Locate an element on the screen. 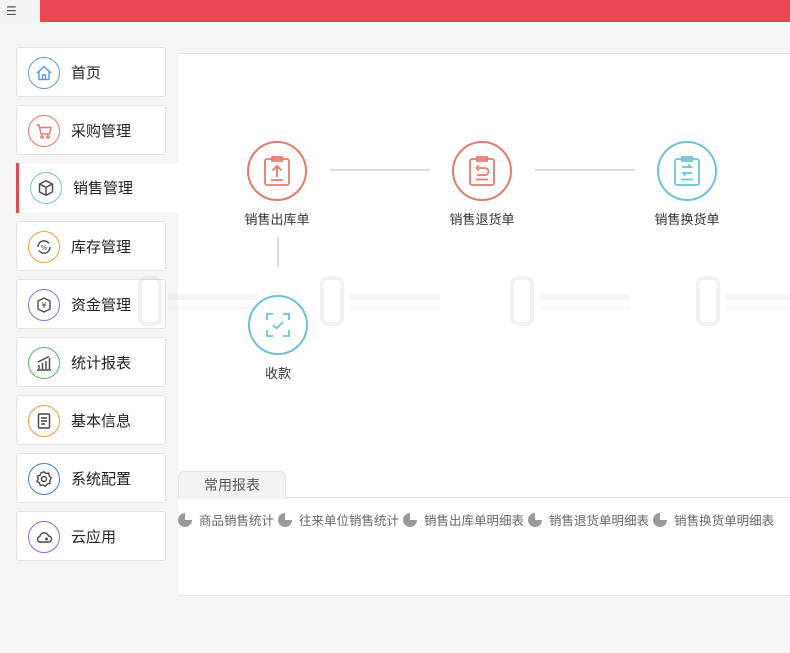  sidebar-item-sales: 销售管理 is located at coordinates (97, 188).